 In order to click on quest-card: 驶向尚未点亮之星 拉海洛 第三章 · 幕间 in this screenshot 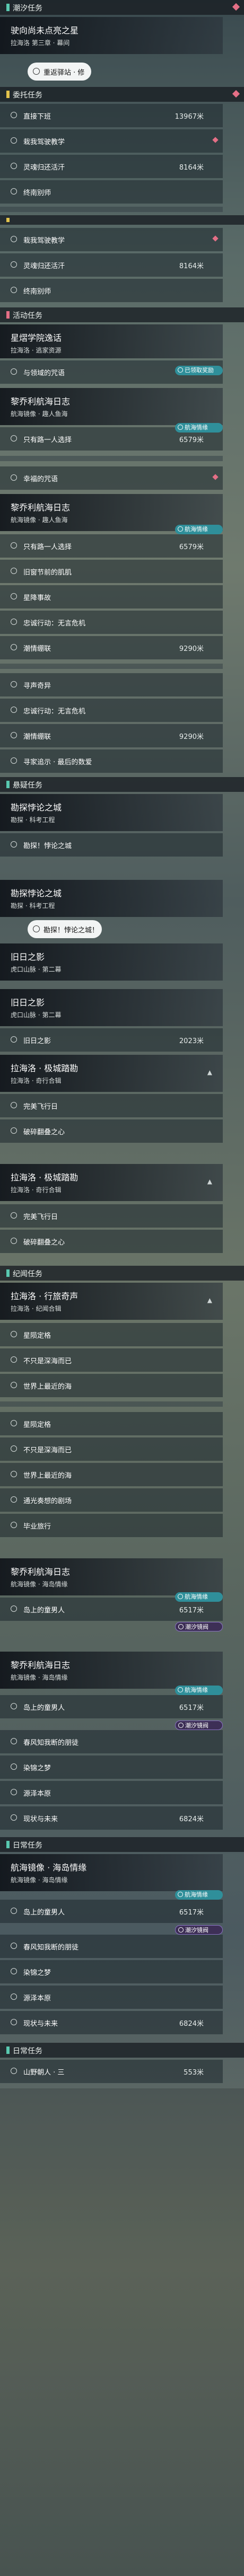, I will do `click(112, 35)`.